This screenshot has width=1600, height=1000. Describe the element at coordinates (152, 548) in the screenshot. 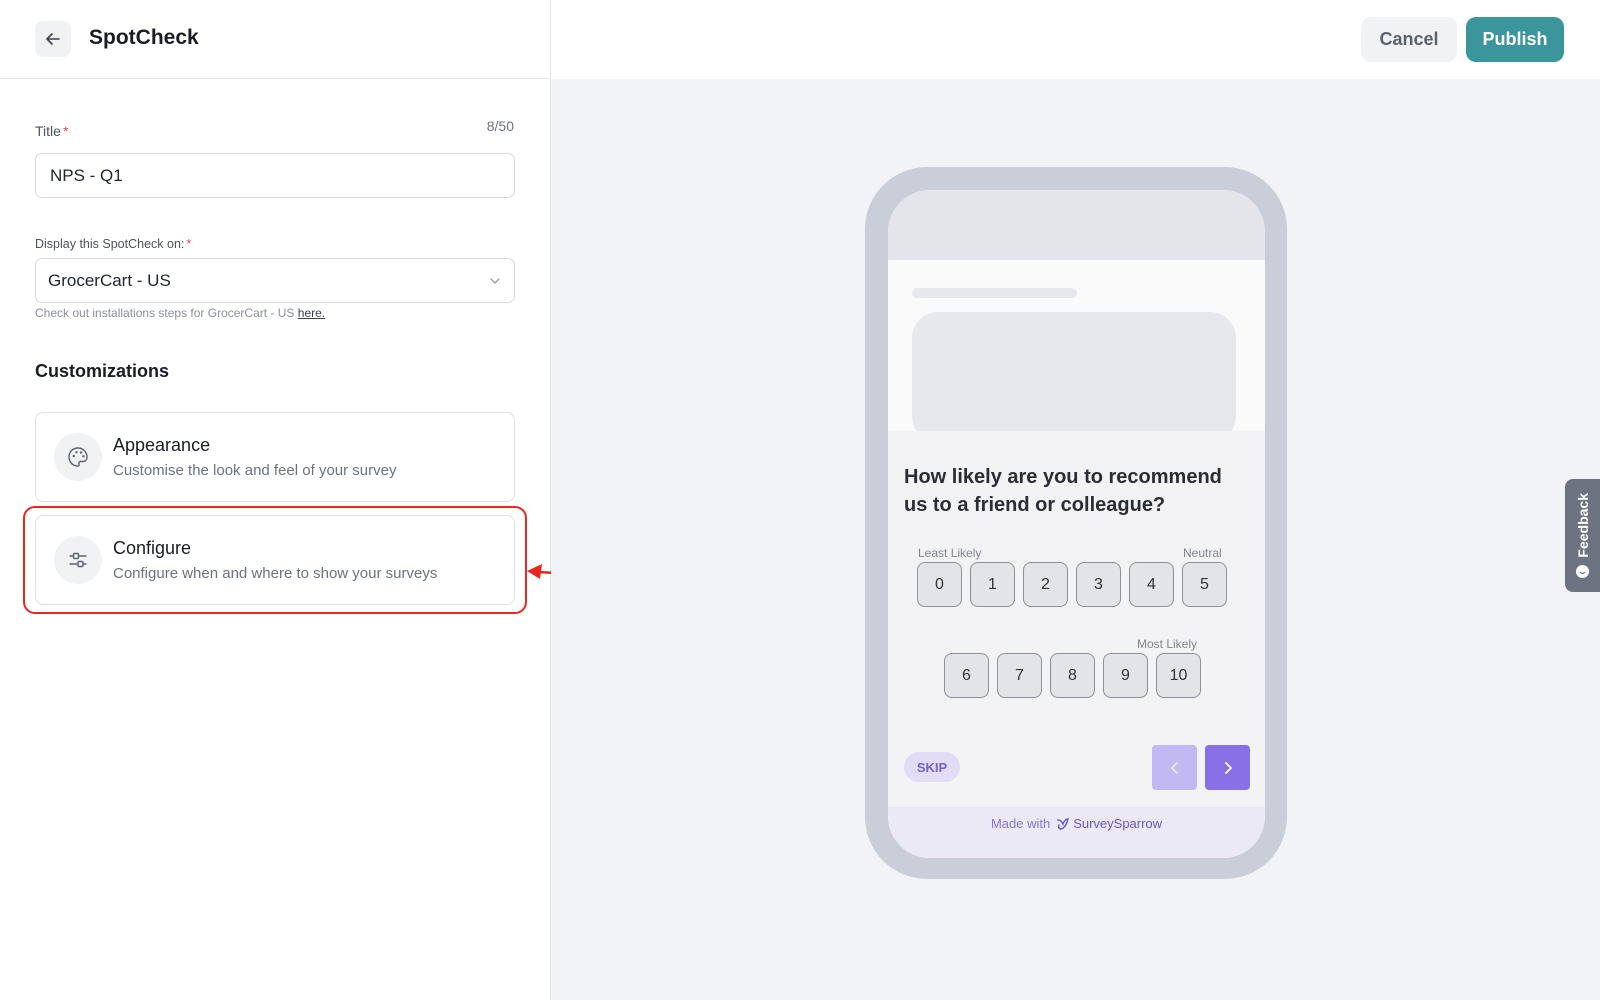

I see `configure-title: Configure` at that location.